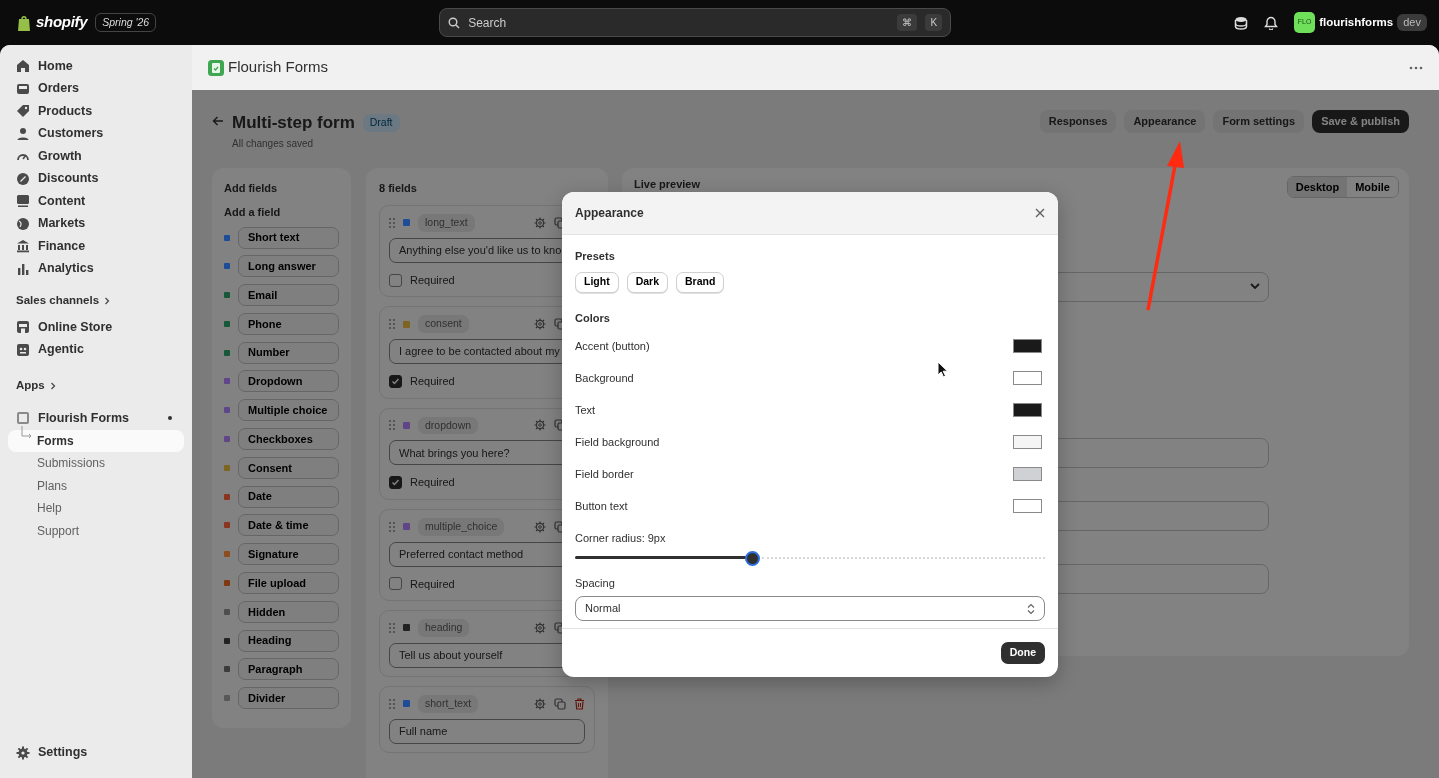 The height and width of the screenshot is (778, 1439). What do you see at coordinates (253, 212) in the screenshot?
I see `panel-subtitle: Add a field` at bounding box center [253, 212].